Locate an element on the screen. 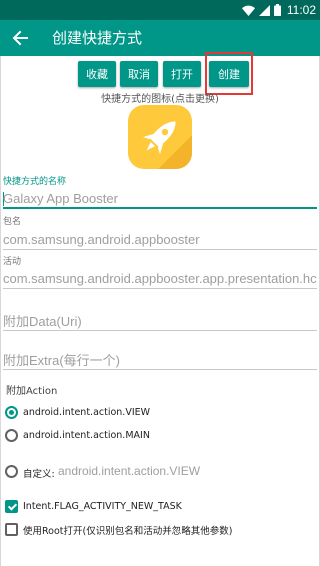  data-uri-underline is located at coordinates (160, 330).